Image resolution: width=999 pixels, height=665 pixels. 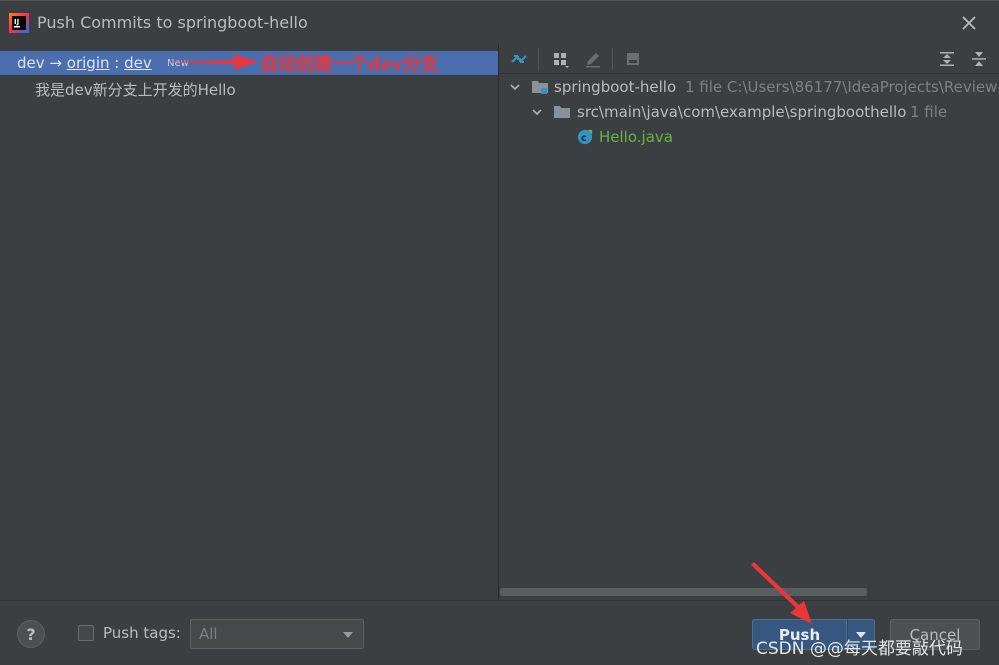 I want to click on java-class-icon: c, so click(x=585, y=137).